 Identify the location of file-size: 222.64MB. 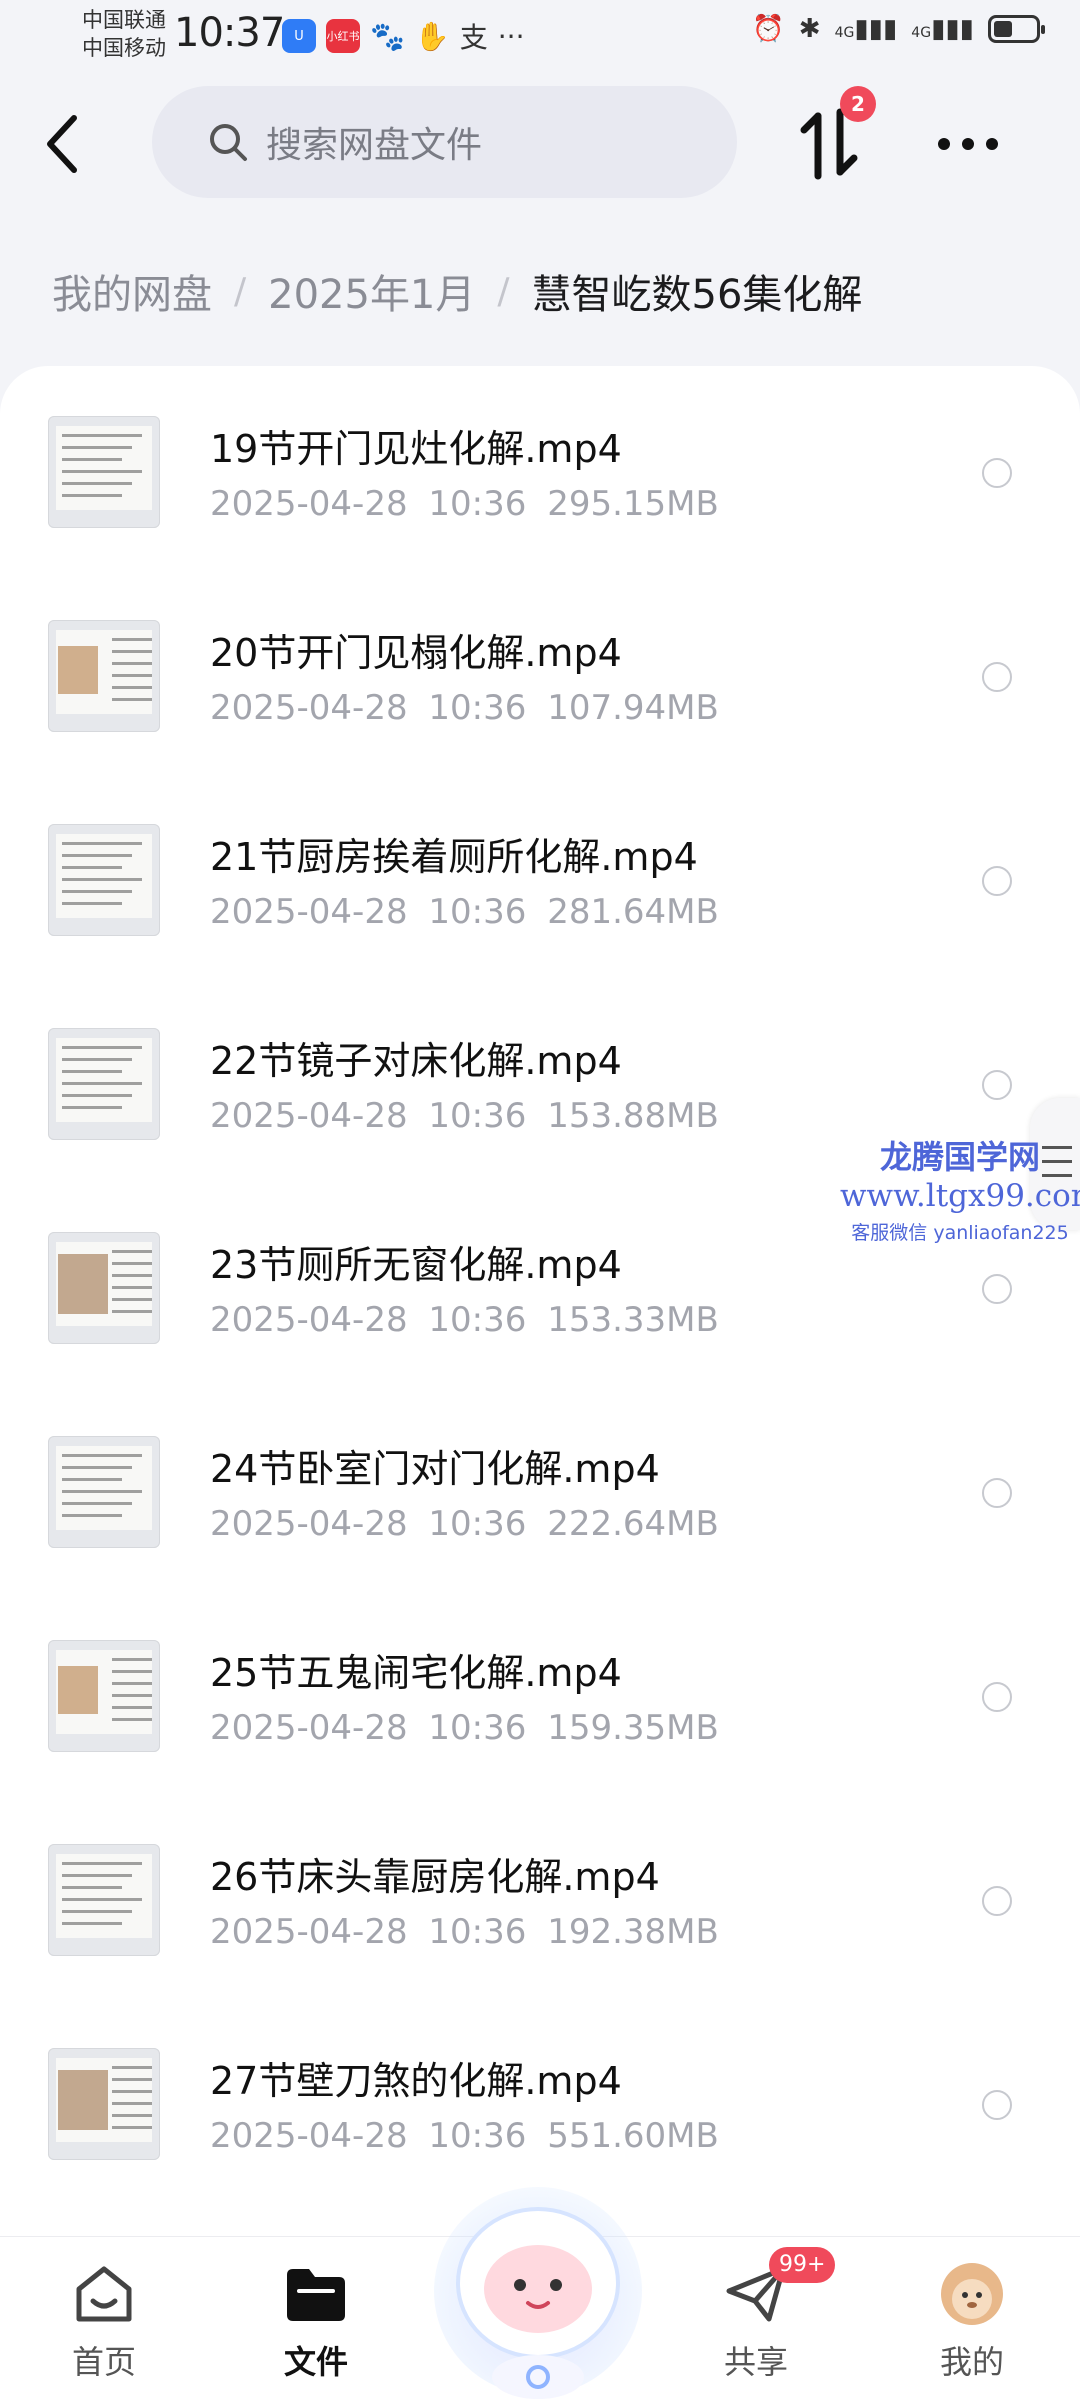
(633, 1524).